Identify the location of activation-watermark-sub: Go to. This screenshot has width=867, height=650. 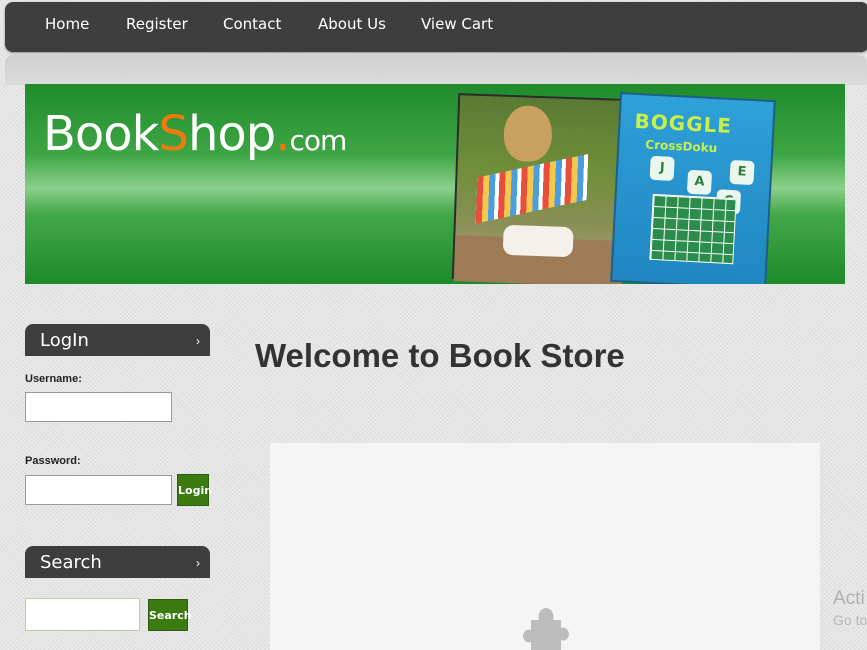
(850, 620).